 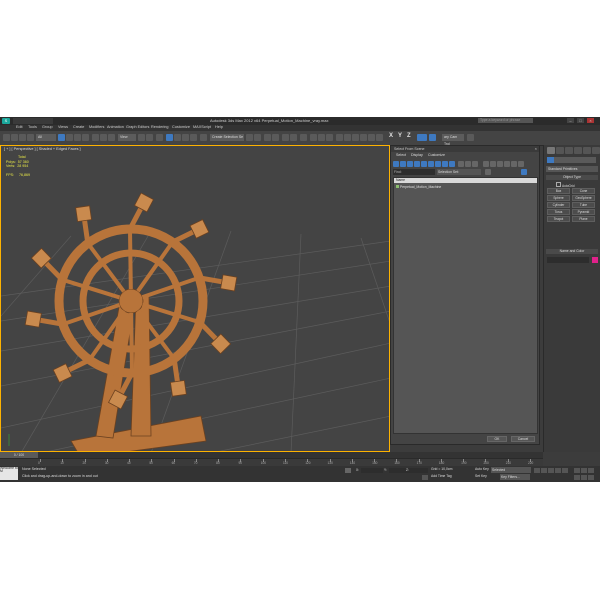 What do you see at coordinates (551, 150) in the screenshot?
I see `create-tab-icon` at bounding box center [551, 150].